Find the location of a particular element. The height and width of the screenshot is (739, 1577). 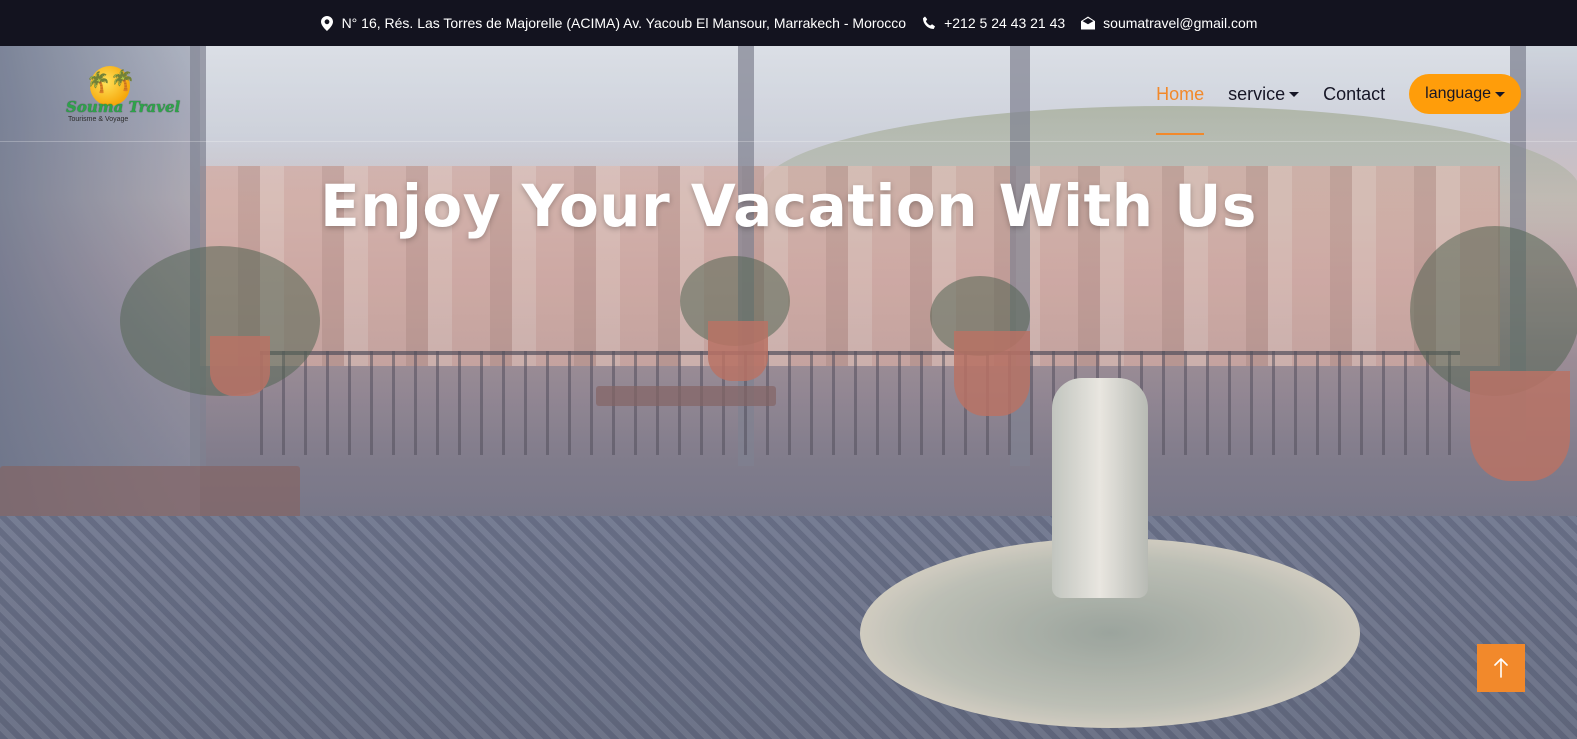

nav-link-contact: Contact is located at coordinates (1354, 94).